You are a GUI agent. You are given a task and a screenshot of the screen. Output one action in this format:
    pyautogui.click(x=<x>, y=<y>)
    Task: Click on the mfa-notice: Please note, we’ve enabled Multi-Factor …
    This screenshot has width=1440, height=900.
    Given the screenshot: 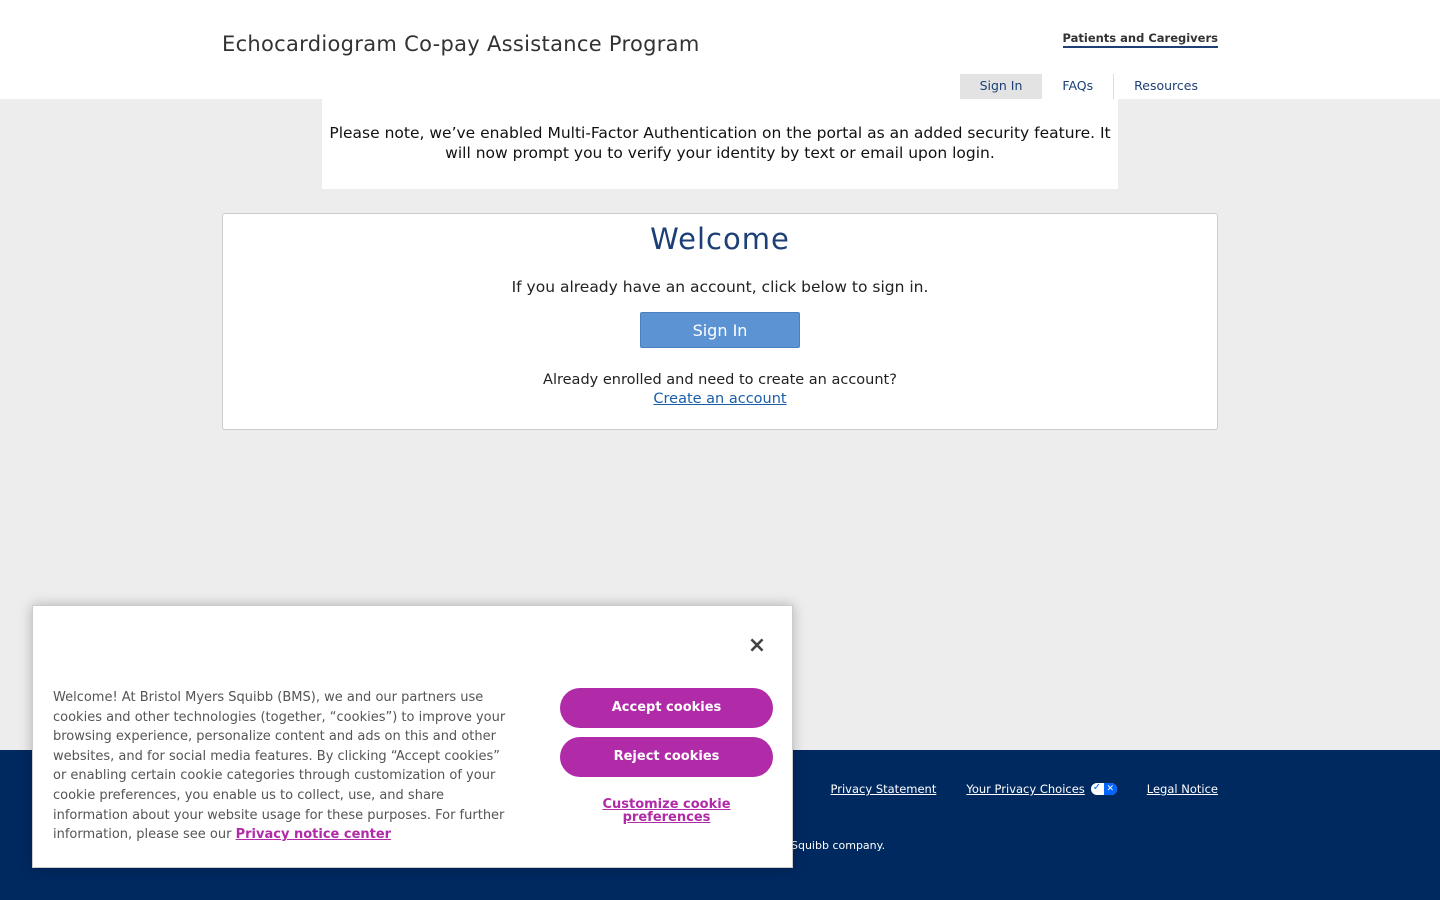 What is the action you would take?
    pyautogui.click(x=720, y=144)
    